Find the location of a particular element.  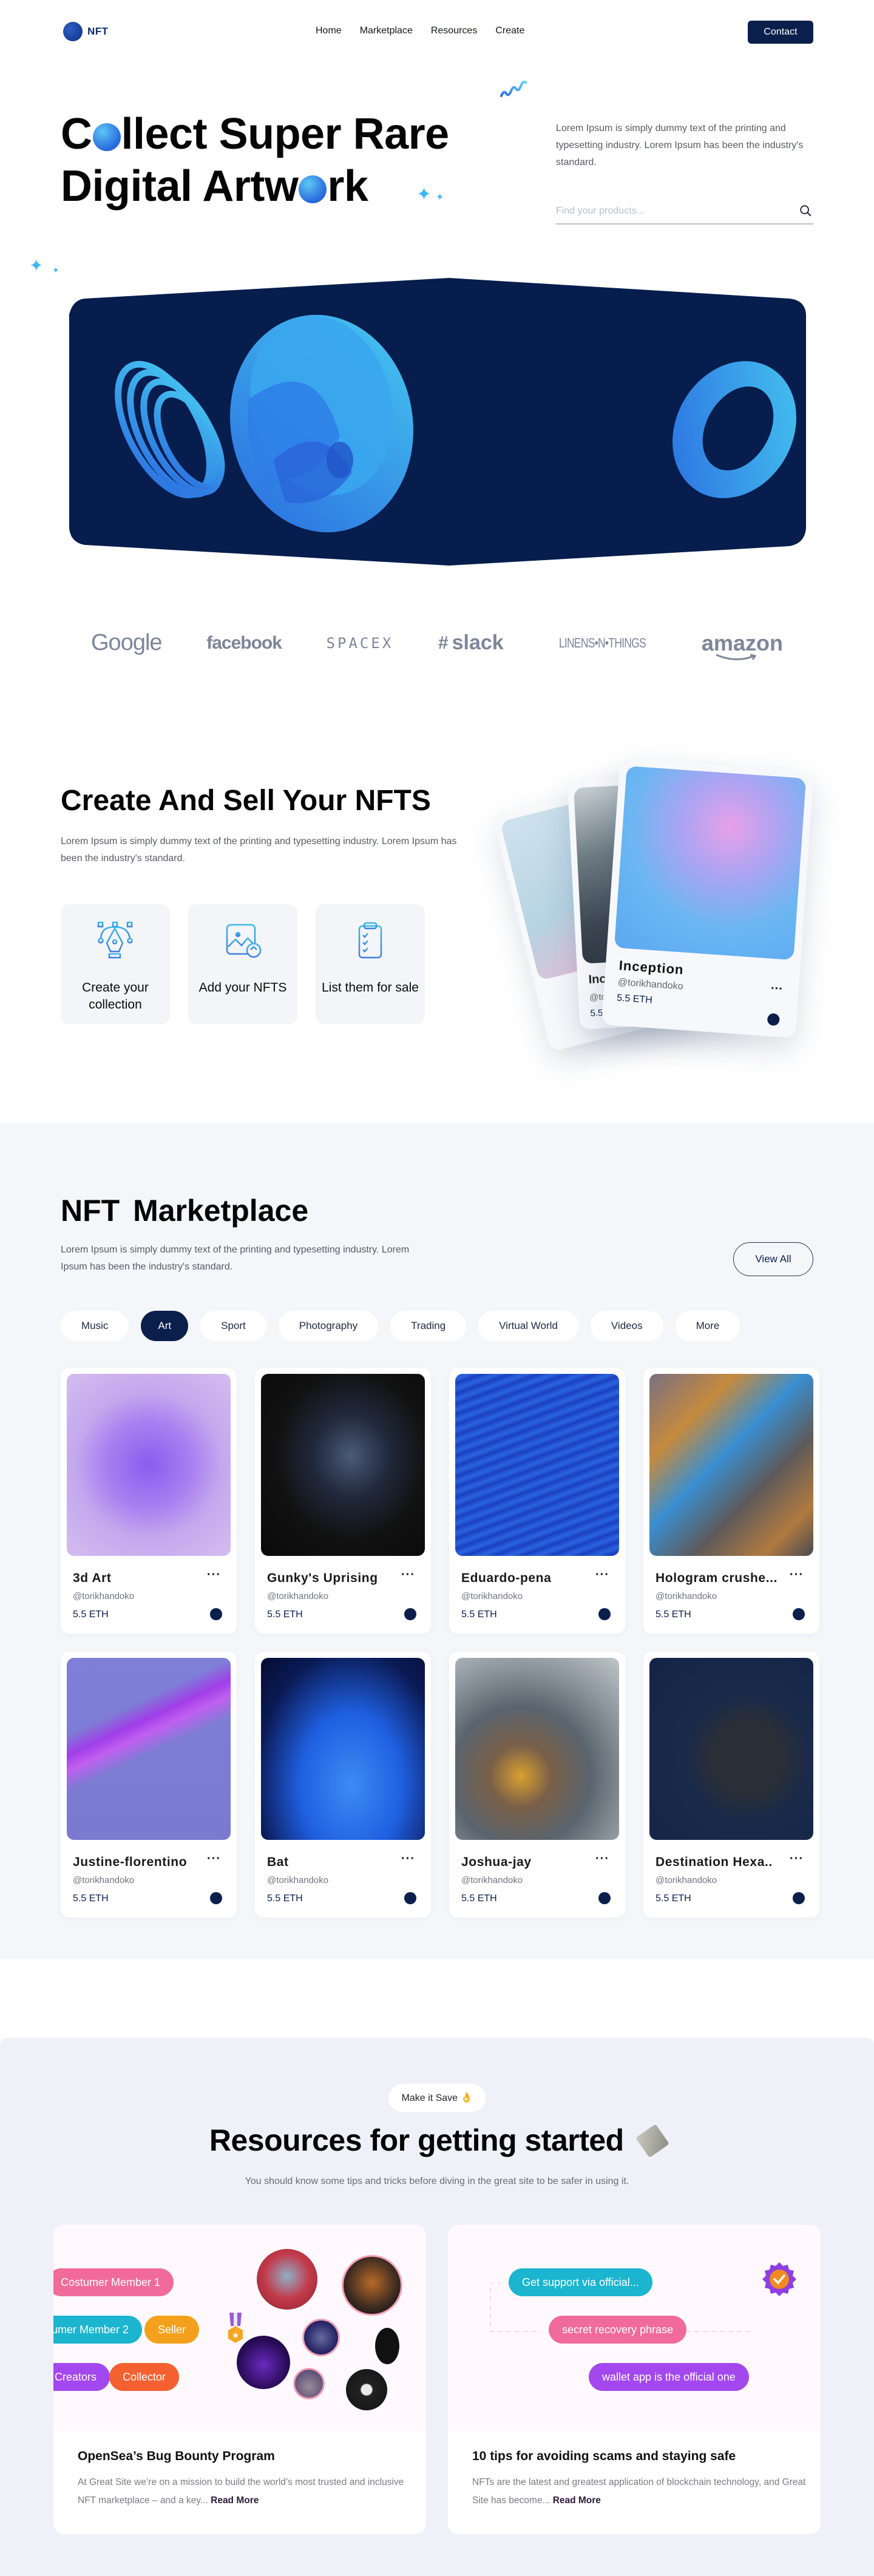

step-label: Create your collection is located at coordinates (115, 996).